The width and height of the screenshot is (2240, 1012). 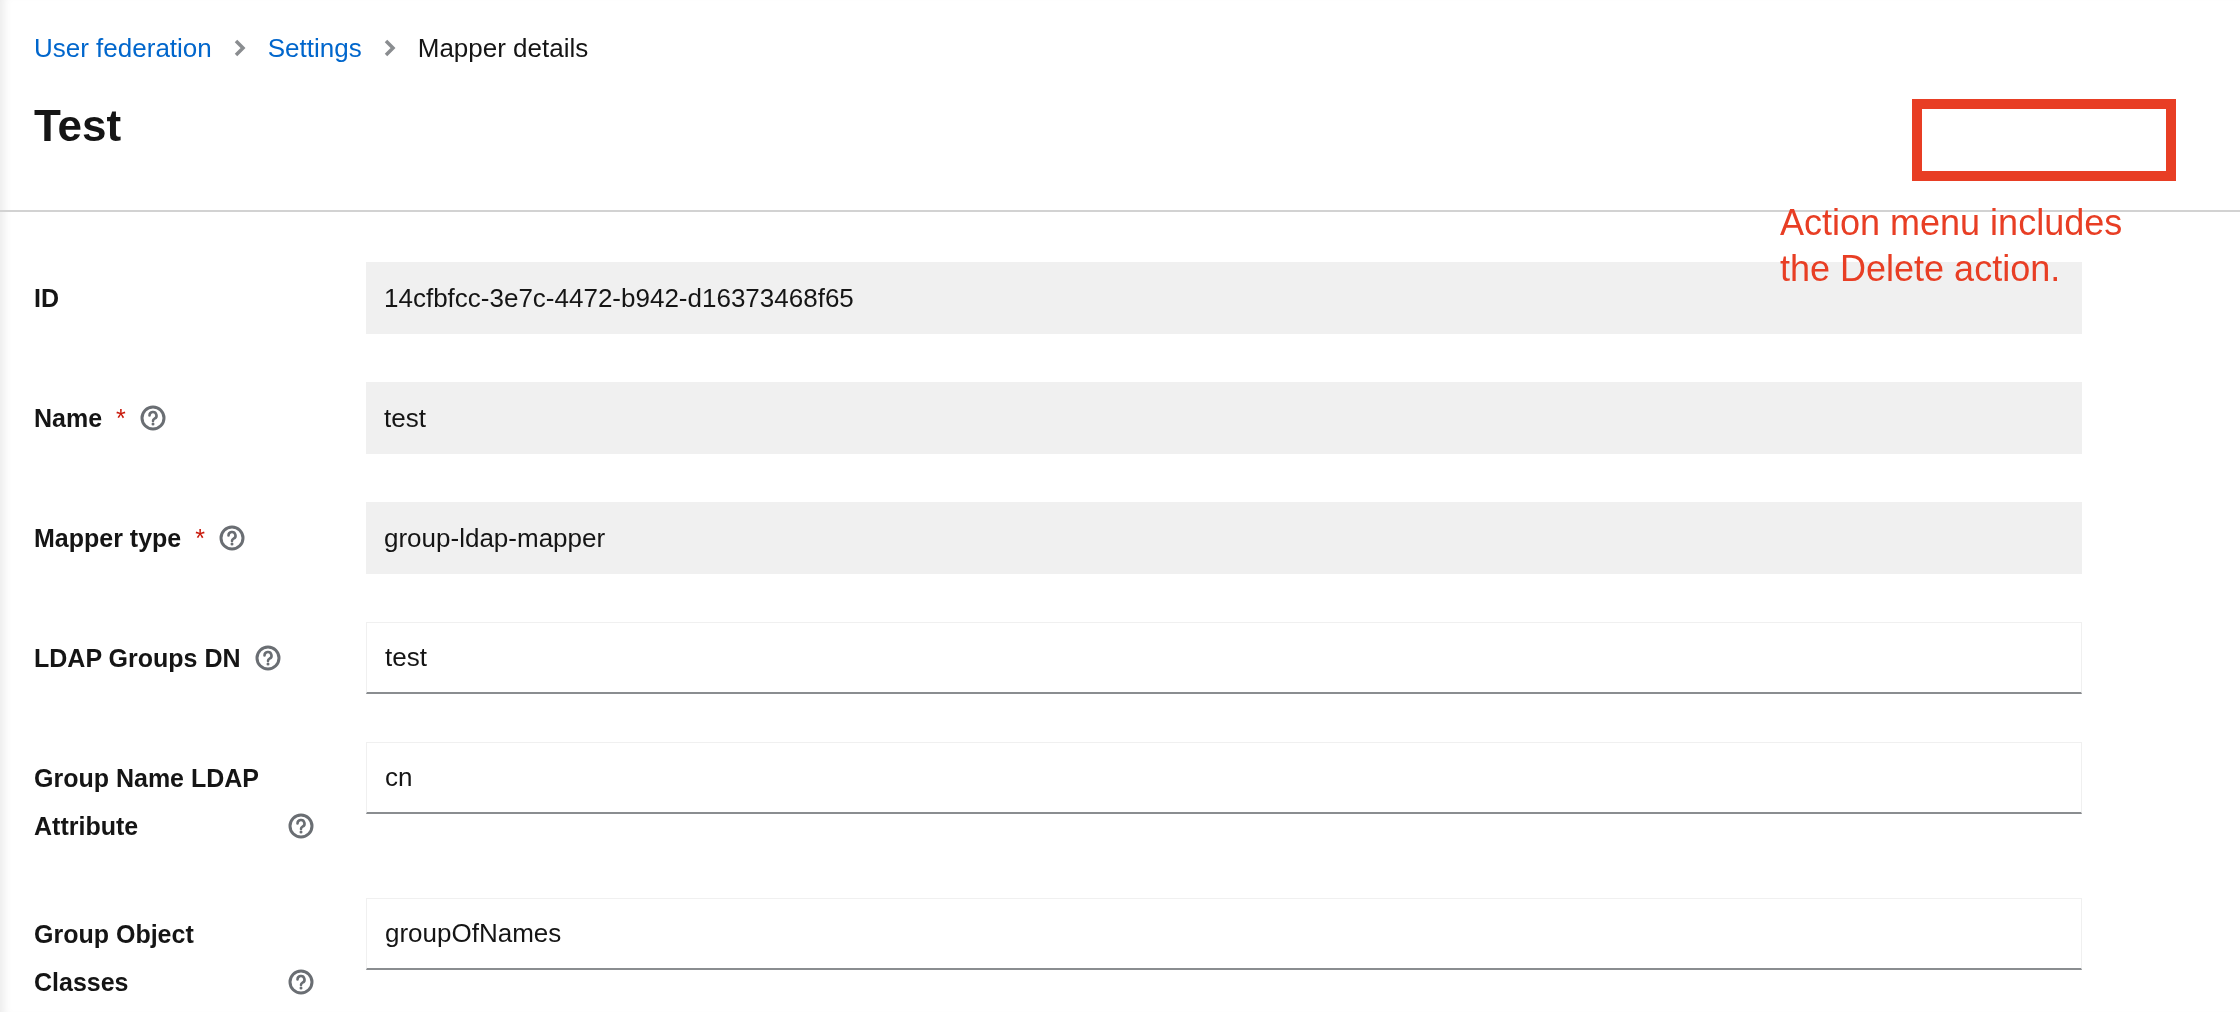 I want to click on readonly-field: group-ldap-mapper, so click(x=1224, y=538).